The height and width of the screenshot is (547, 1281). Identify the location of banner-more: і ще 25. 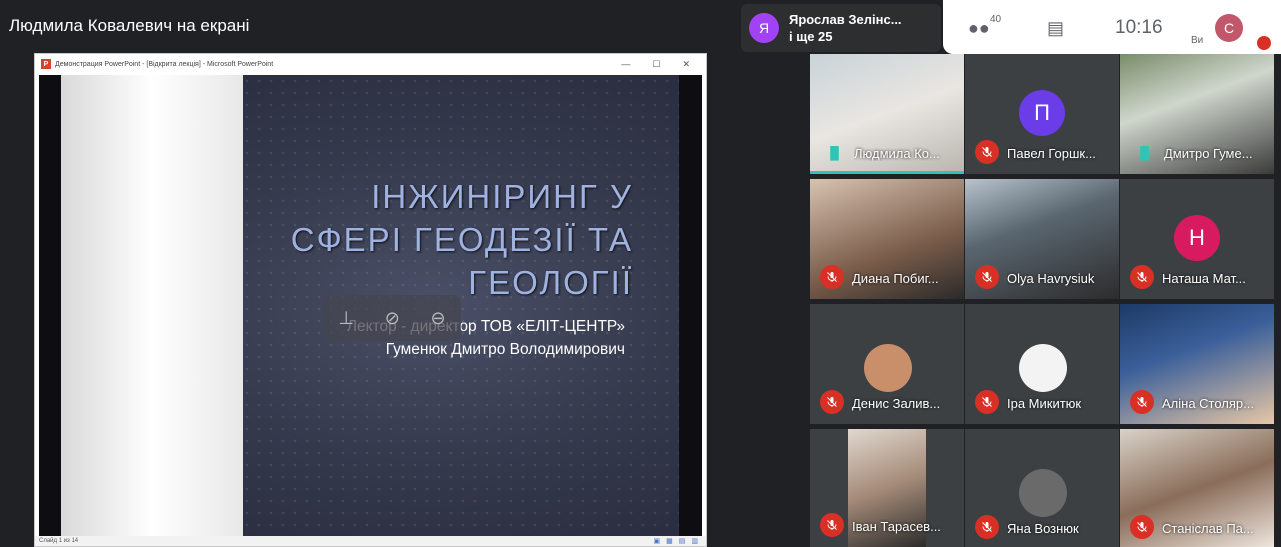
(811, 36).